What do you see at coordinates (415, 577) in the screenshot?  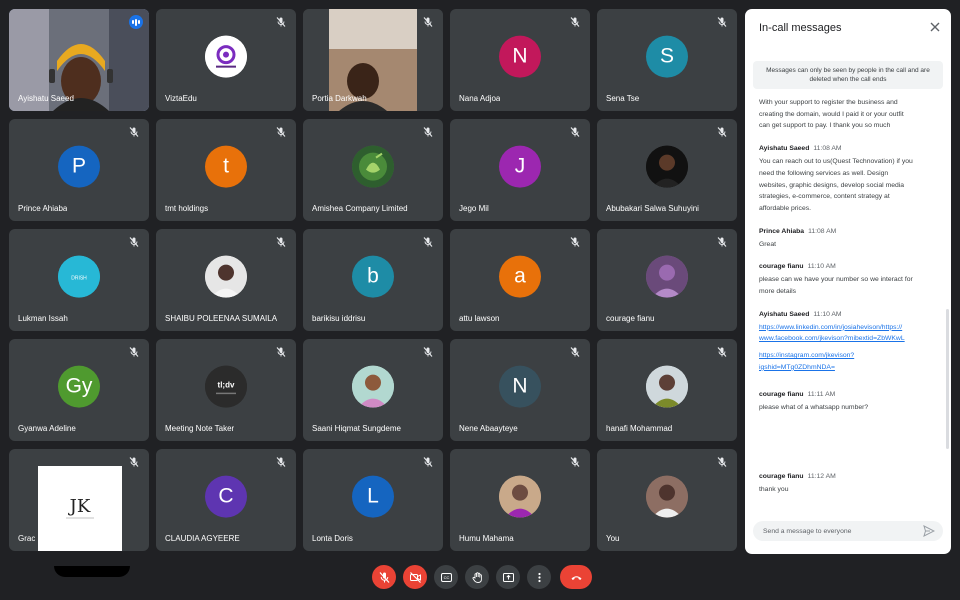 I see `camera-off-button` at bounding box center [415, 577].